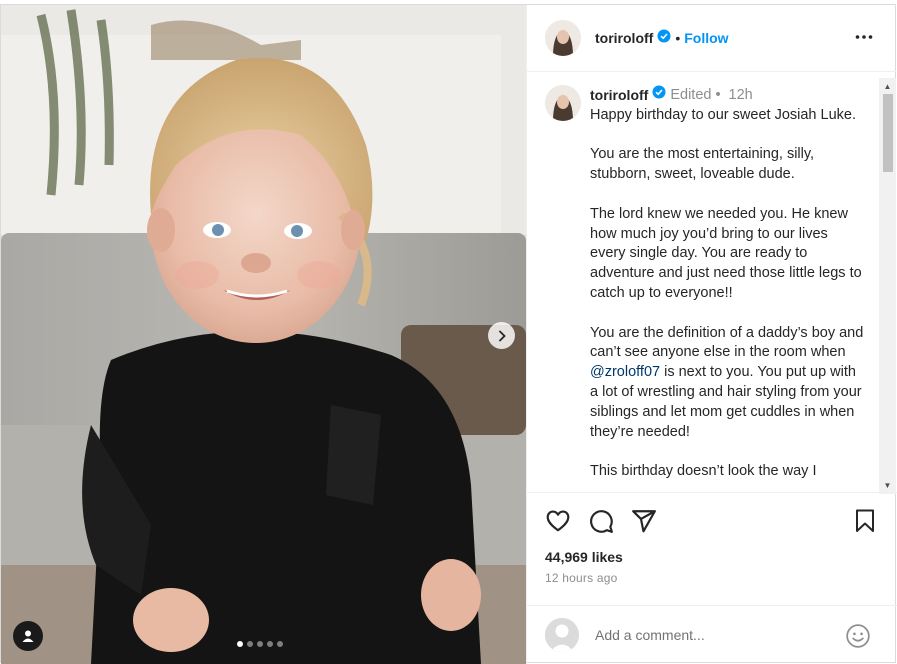  What do you see at coordinates (887, 86) in the screenshot?
I see `scroll-up-arrow-icon: ▲` at bounding box center [887, 86].